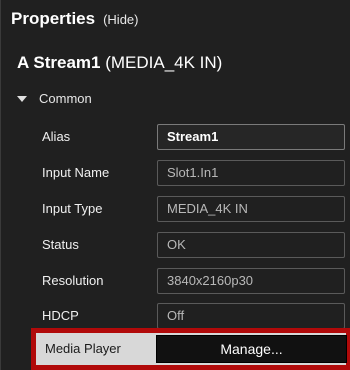  Describe the element at coordinates (251, 173) in the screenshot. I see `input-name-field: Slot1.In1` at that location.